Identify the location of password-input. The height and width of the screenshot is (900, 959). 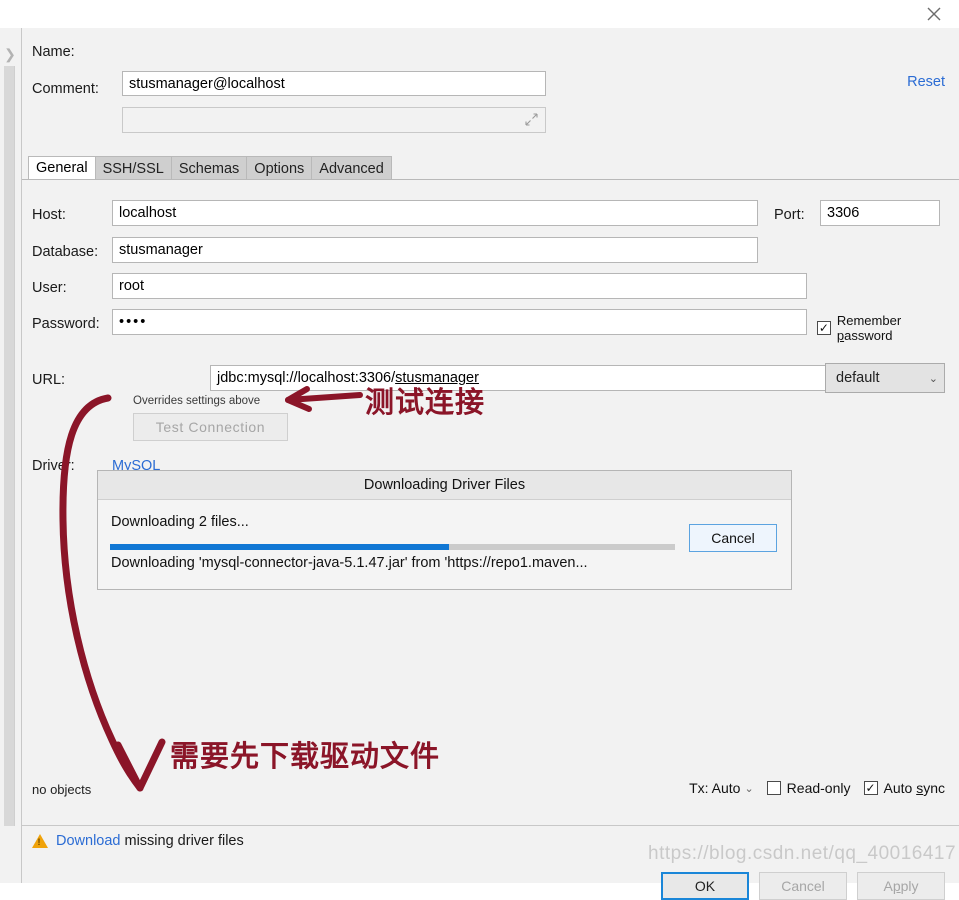
(459, 322).